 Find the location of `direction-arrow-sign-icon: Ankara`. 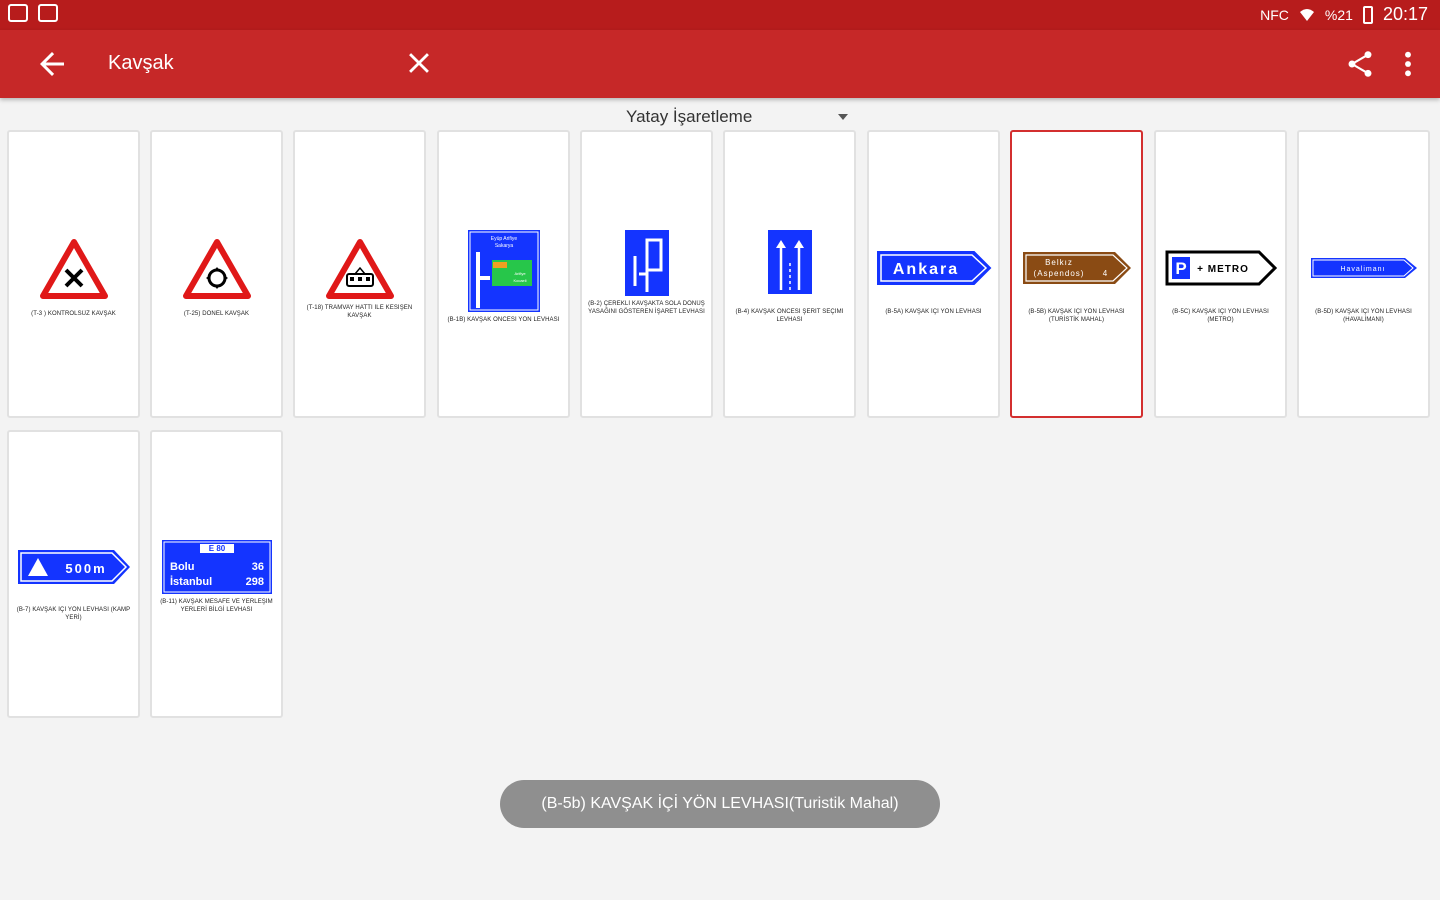

direction-arrow-sign-icon: Ankara is located at coordinates (933, 268).